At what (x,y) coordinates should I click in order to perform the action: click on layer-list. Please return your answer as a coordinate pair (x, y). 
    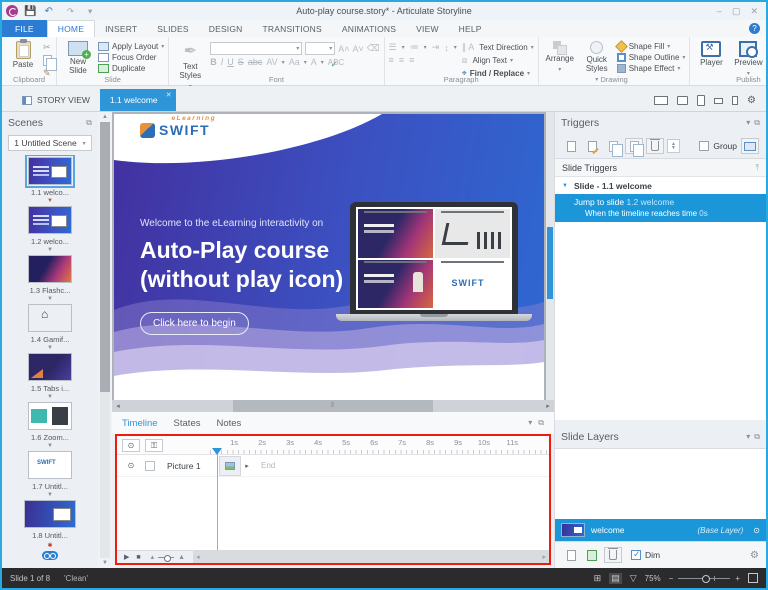
    Looking at the image, I should click on (660, 483).